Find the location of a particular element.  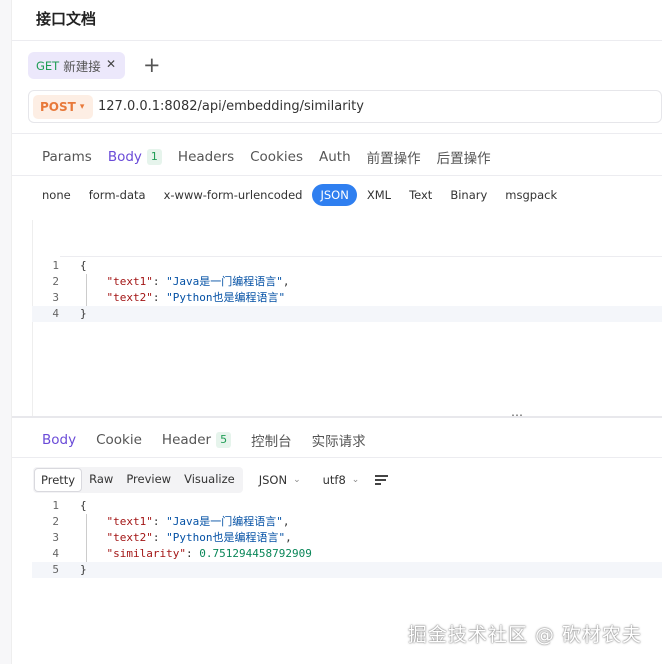

view-pretty: Pretty is located at coordinates (58, 480).